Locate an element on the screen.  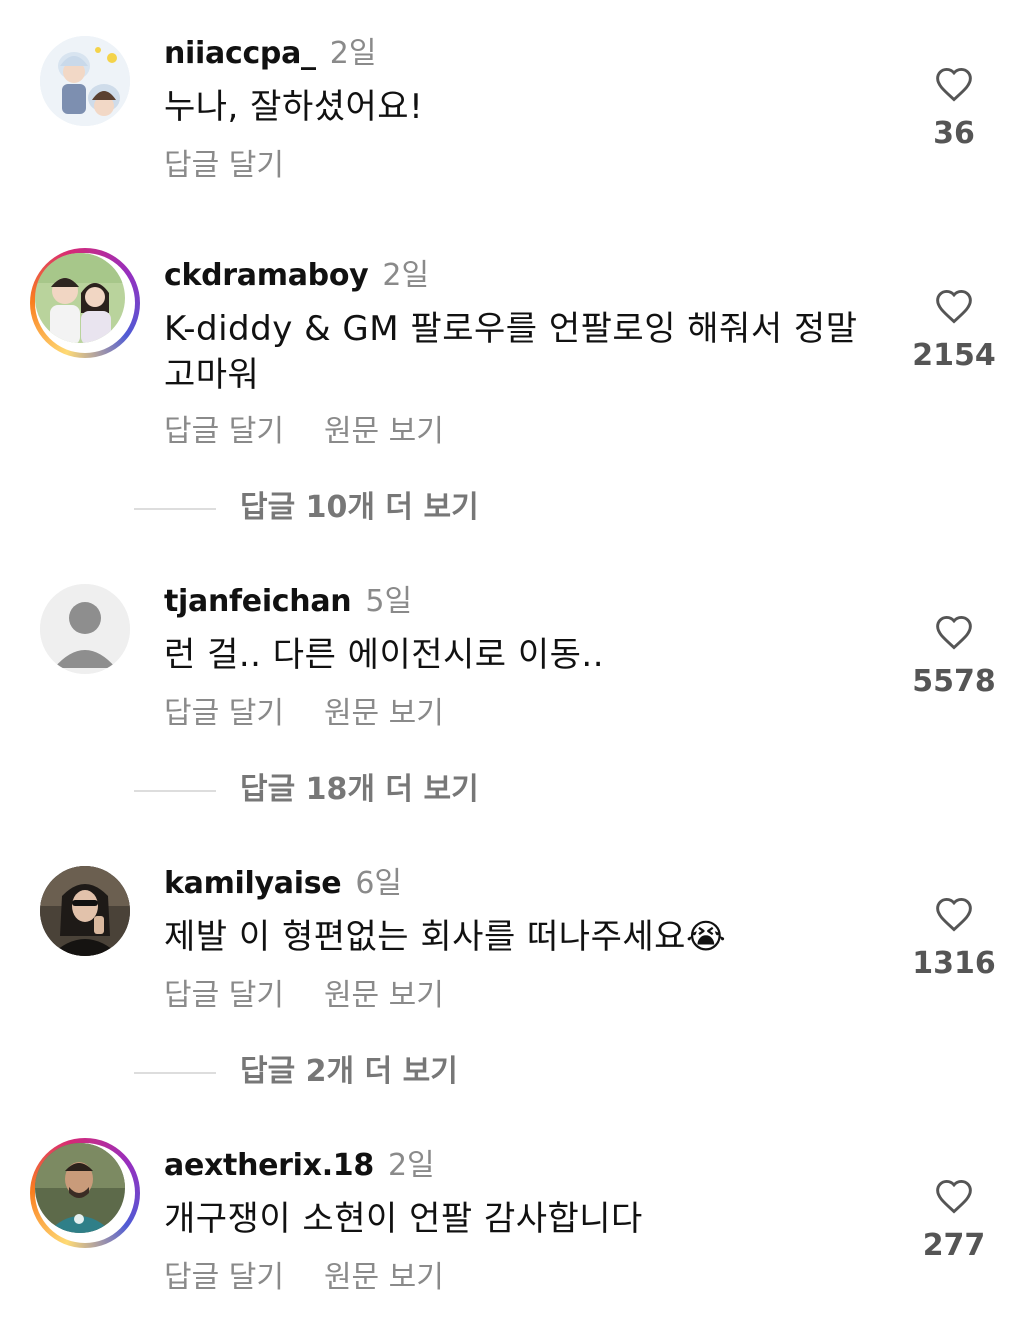
comment-text: 제발 이 형편없는 회사를 떠나주세요😭 is located at coordinates (524, 937).